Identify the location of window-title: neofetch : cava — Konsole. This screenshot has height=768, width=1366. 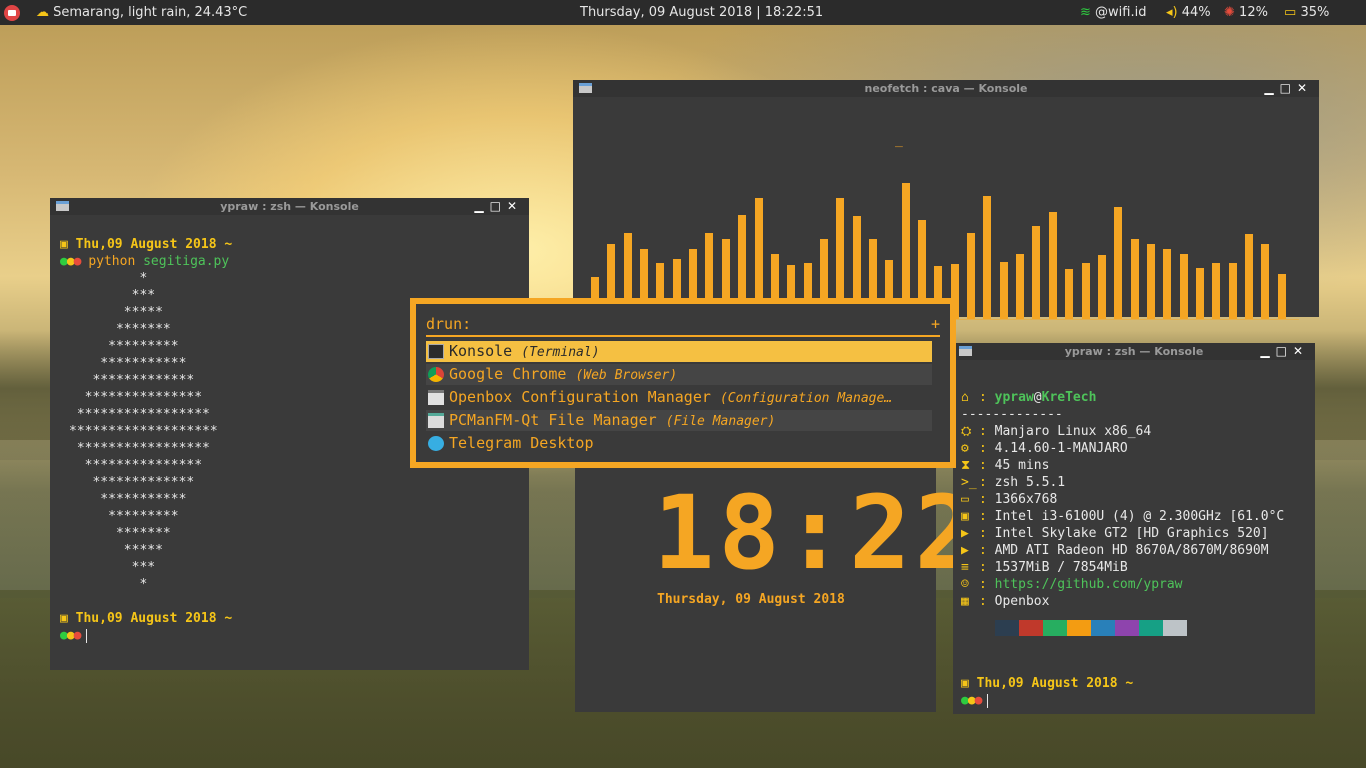
(946, 88).